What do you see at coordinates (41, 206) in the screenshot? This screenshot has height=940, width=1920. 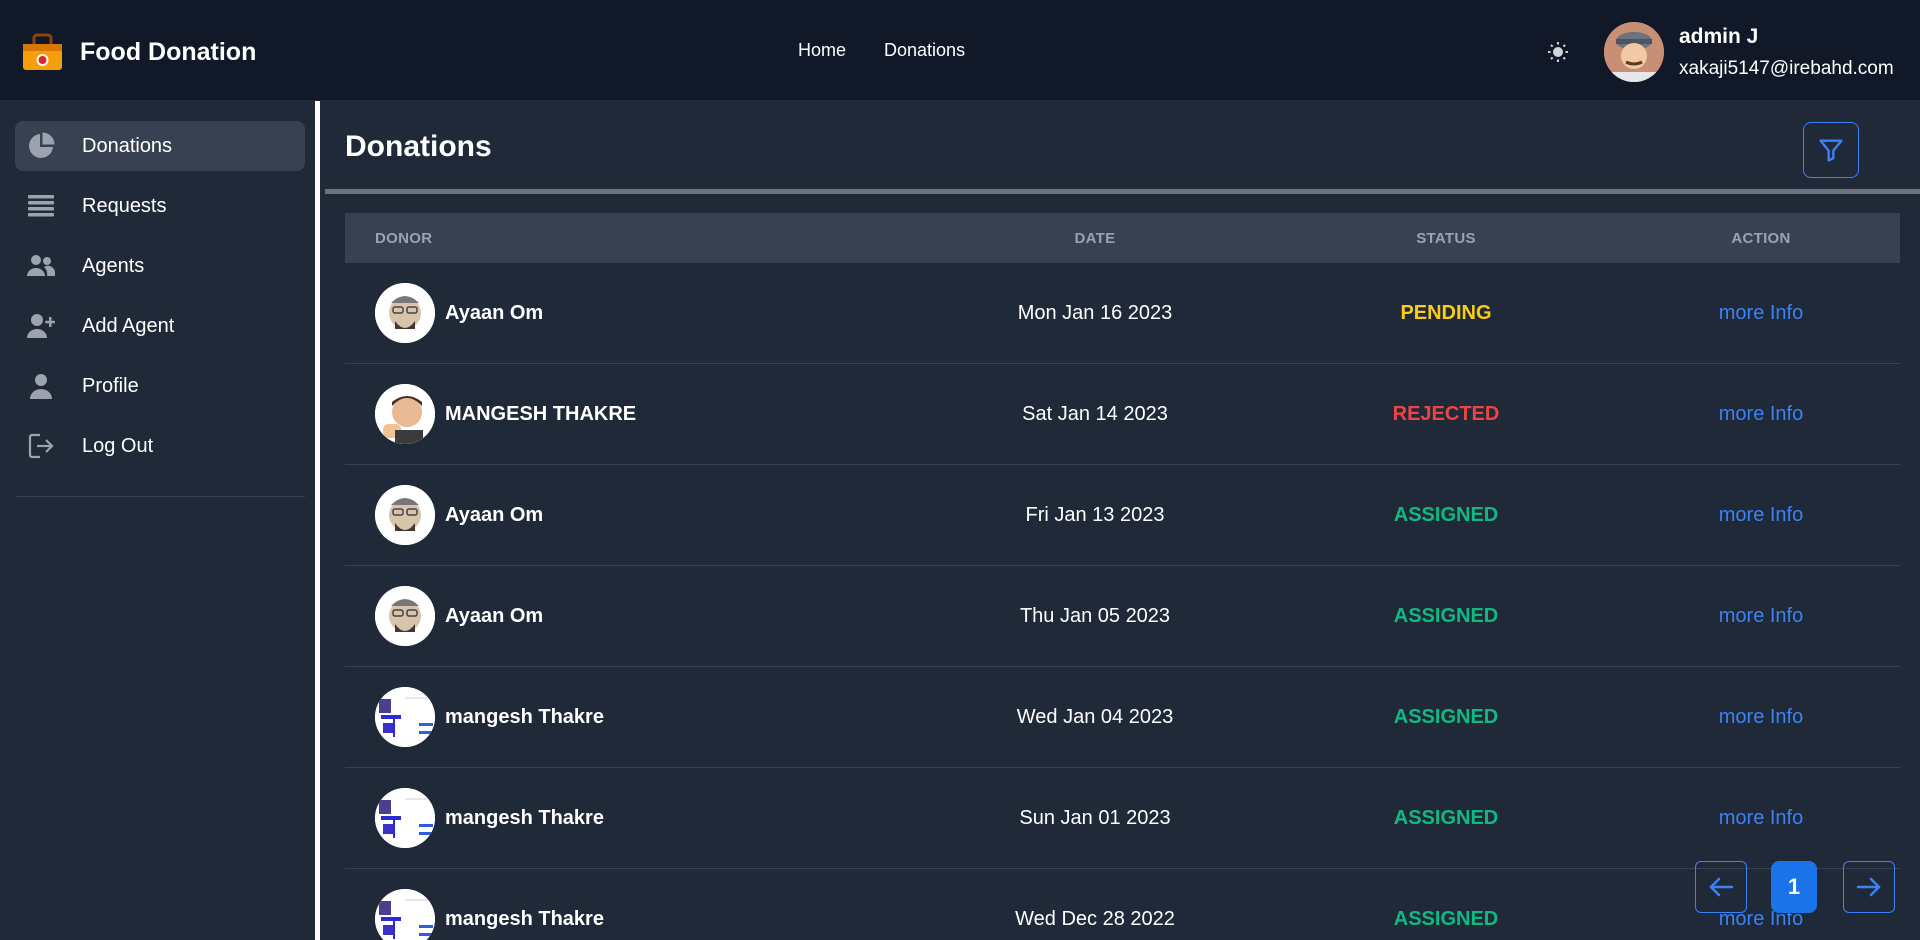 I see `list-icon` at bounding box center [41, 206].